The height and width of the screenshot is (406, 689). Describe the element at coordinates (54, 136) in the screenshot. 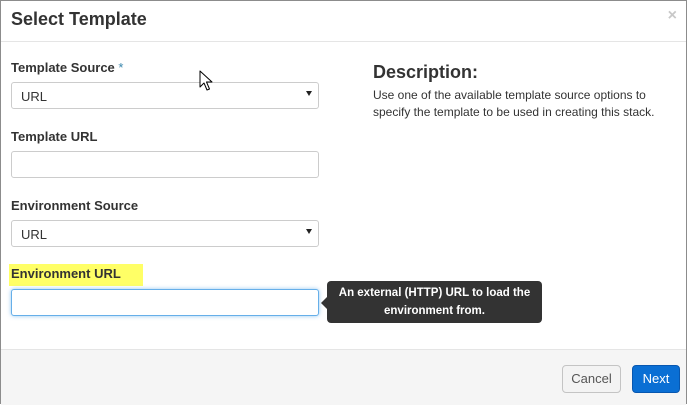

I see `template-url-label: Template URL` at that location.